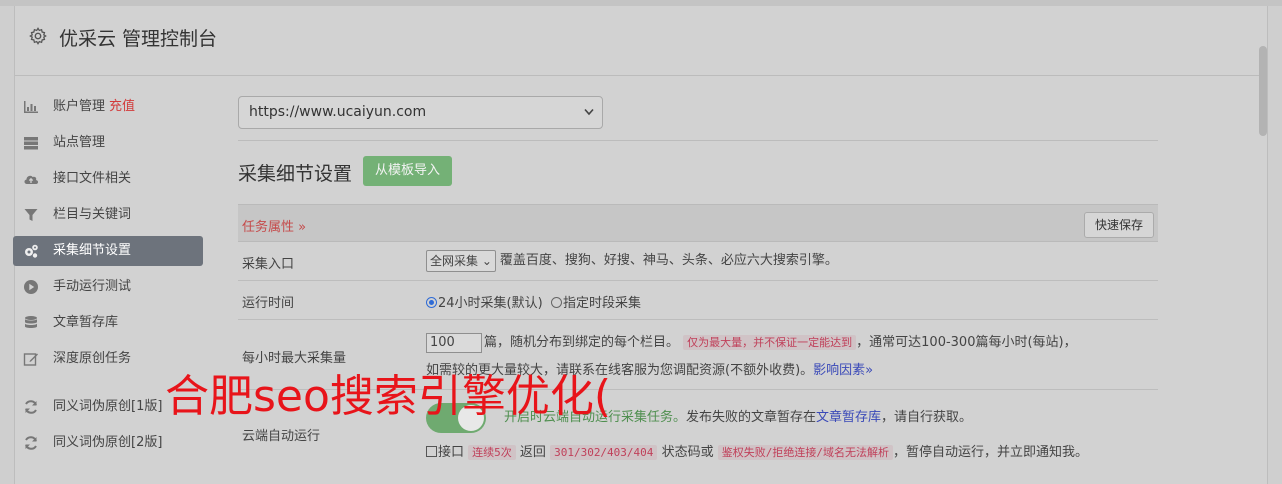 The image size is (1282, 484). I want to click on row-label: 云端自动运行, so click(281, 436).